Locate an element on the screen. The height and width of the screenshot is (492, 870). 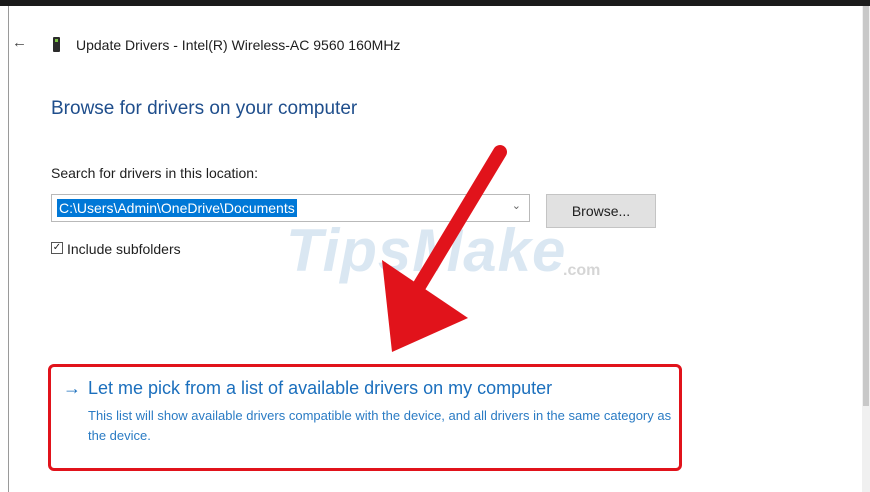
watermark-suffix: .com is located at coordinates (582, 270).